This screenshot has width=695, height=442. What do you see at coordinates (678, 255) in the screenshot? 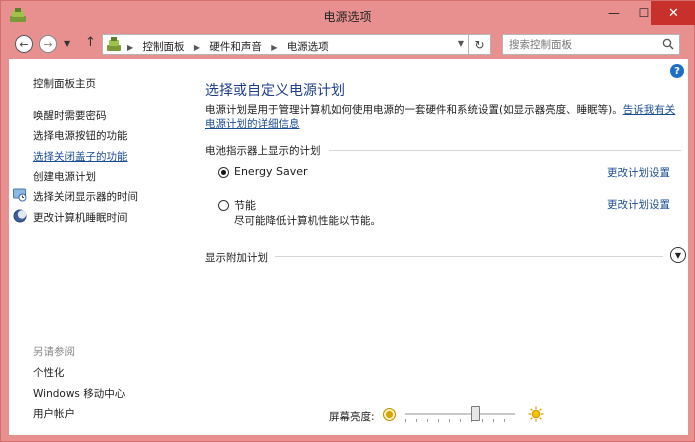
I see `chevron-down-icon: ▼` at bounding box center [678, 255].